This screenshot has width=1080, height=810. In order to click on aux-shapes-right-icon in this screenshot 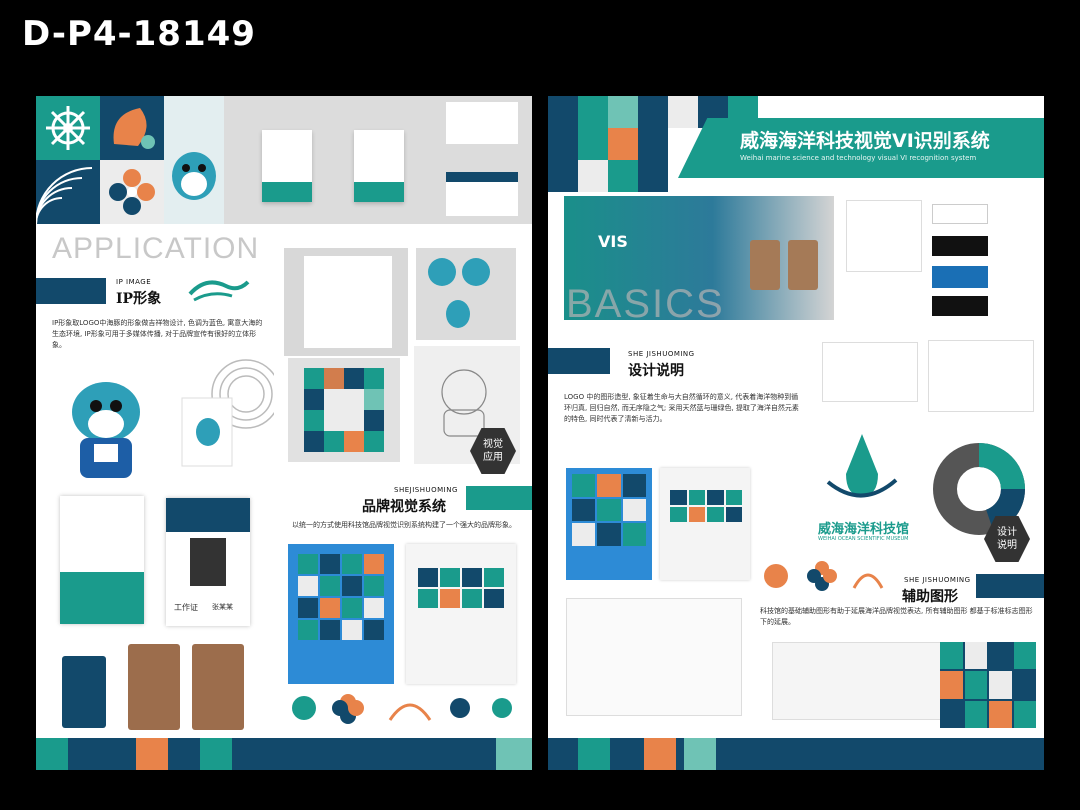, I will do `click(824, 576)`.